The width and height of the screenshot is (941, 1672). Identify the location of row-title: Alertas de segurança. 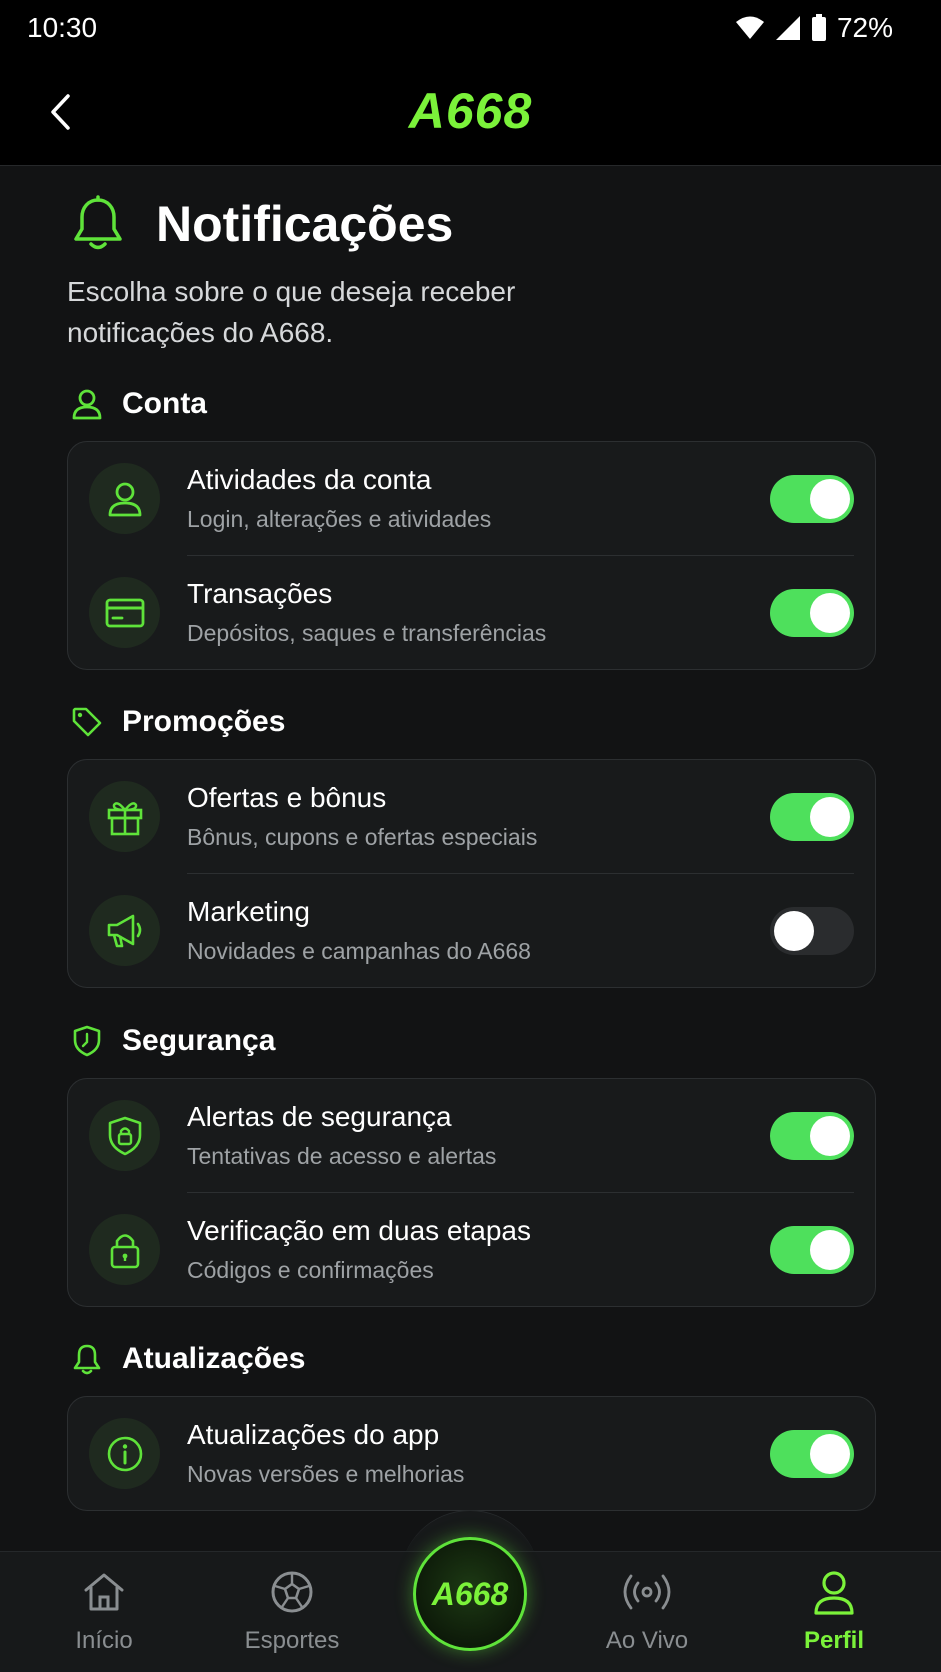
(319, 1116).